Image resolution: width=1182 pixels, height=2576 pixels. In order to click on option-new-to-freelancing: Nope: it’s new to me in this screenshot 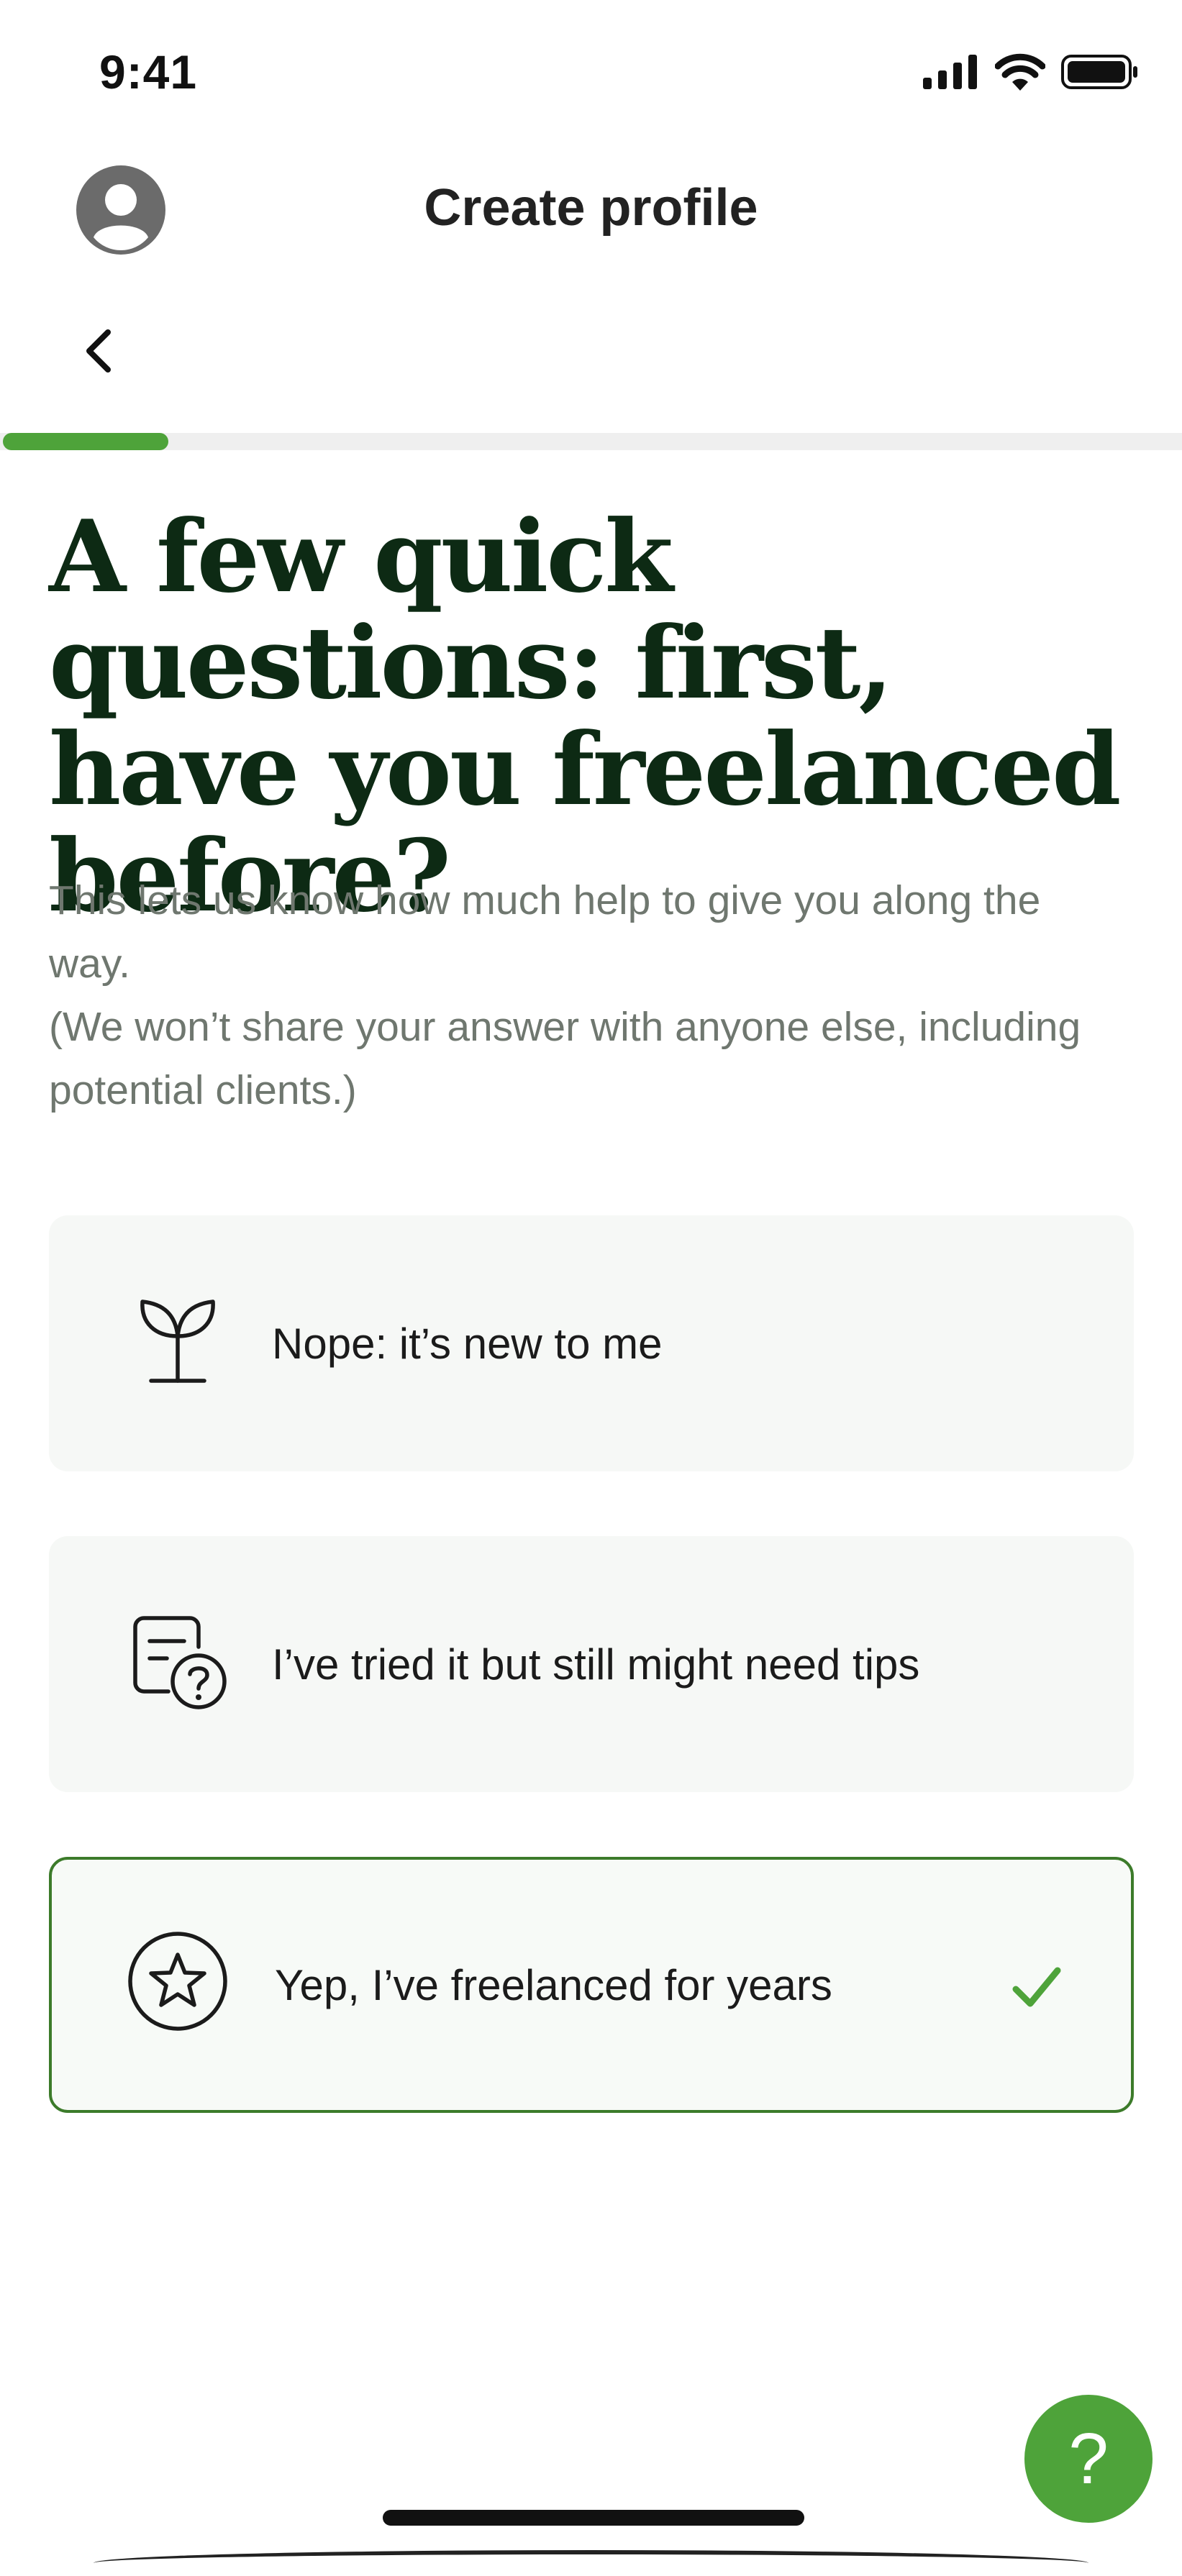, I will do `click(592, 1343)`.